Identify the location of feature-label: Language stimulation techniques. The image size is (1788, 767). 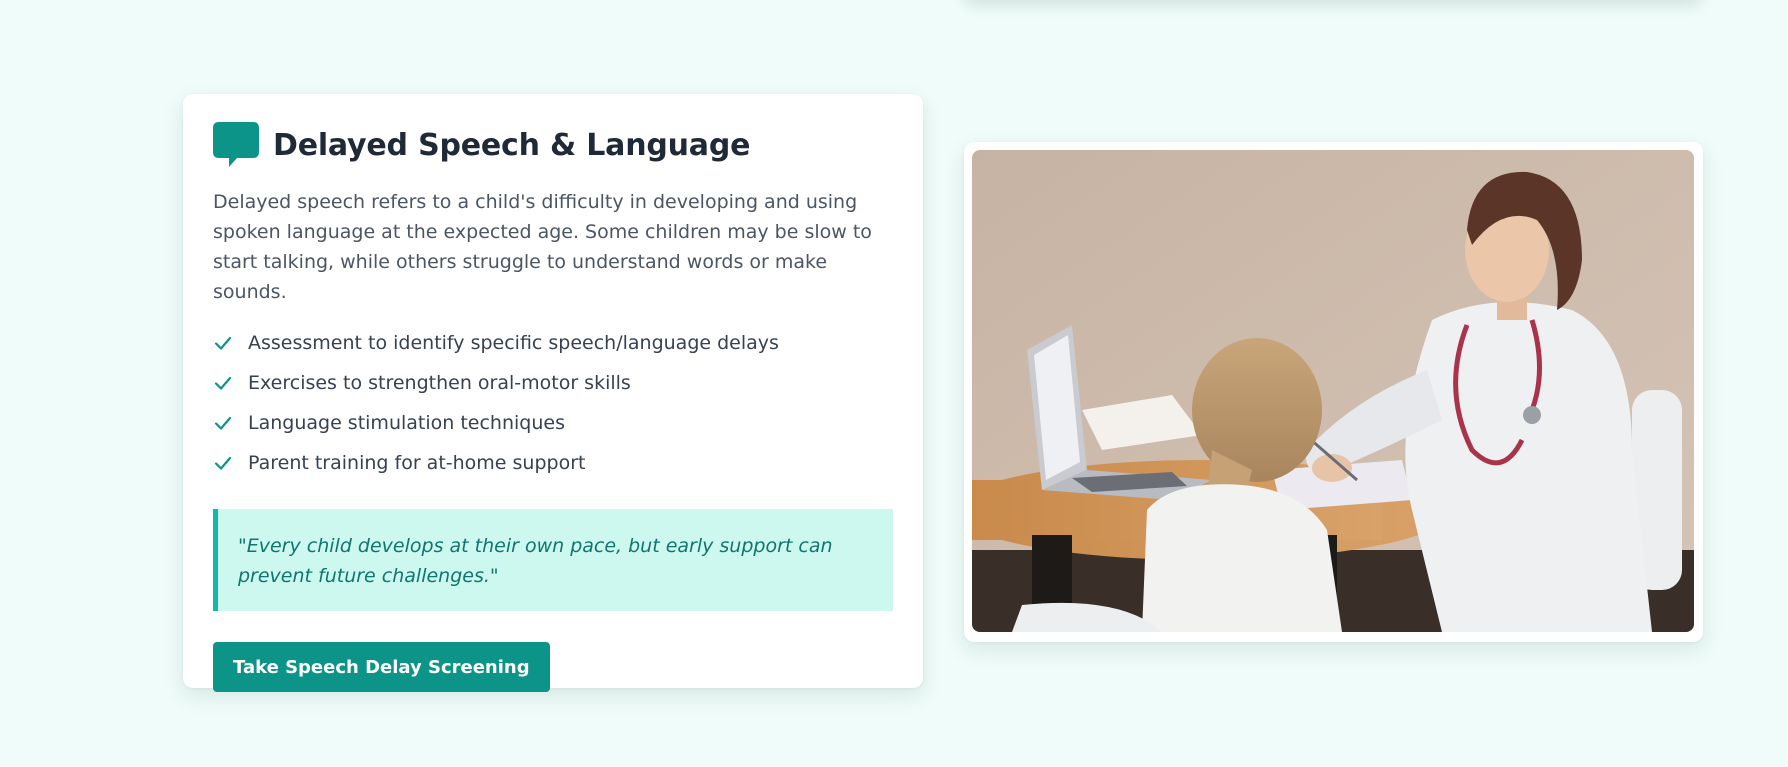
(406, 423).